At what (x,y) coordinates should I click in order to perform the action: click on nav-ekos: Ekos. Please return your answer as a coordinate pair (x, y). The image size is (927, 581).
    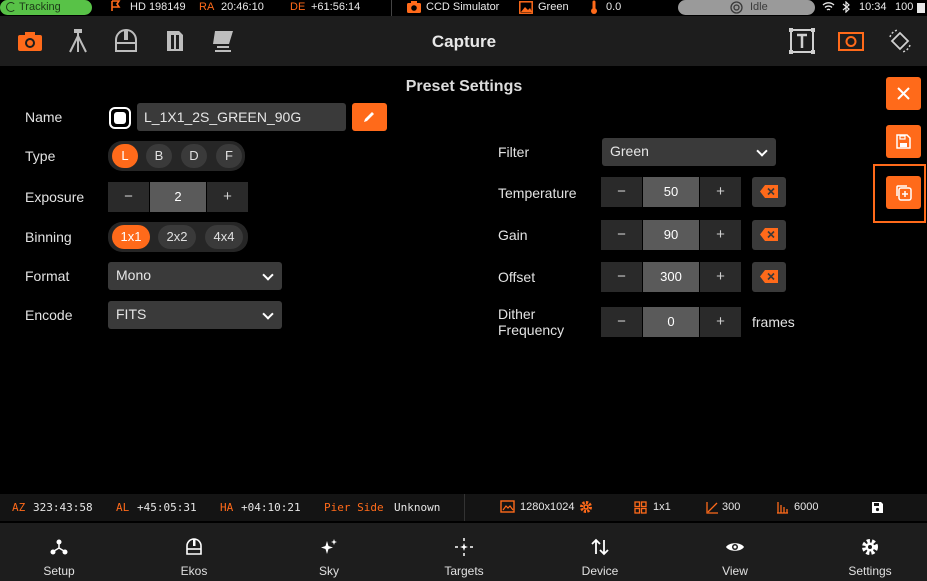
    Looking at the image, I should click on (194, 552).